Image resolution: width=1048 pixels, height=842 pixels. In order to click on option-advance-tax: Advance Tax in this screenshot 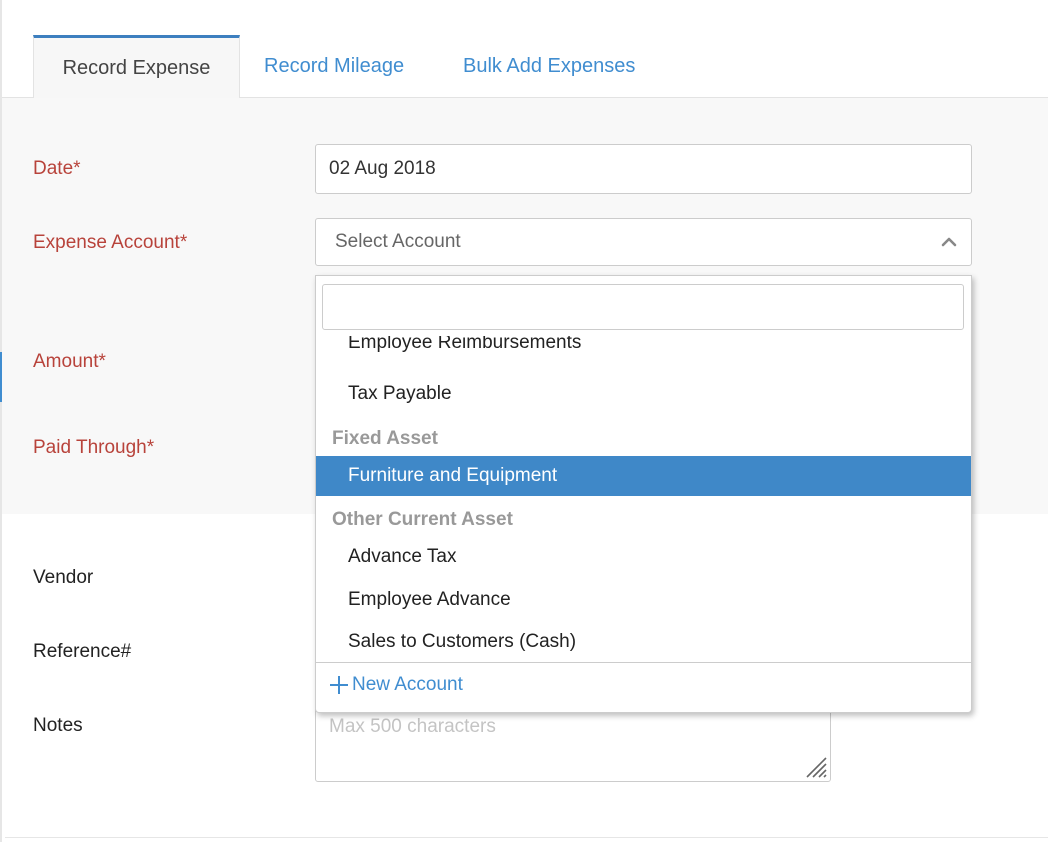, I will do `click(643, 557)`.